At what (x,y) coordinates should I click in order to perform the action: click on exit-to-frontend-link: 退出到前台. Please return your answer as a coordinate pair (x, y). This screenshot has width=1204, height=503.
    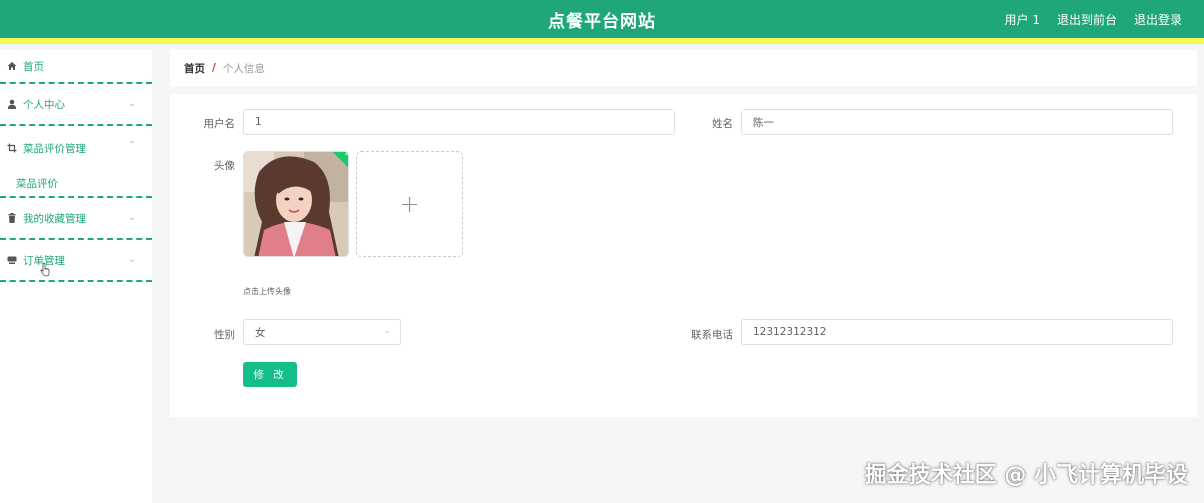
    Looking at the image, I should click on (1087, 19).